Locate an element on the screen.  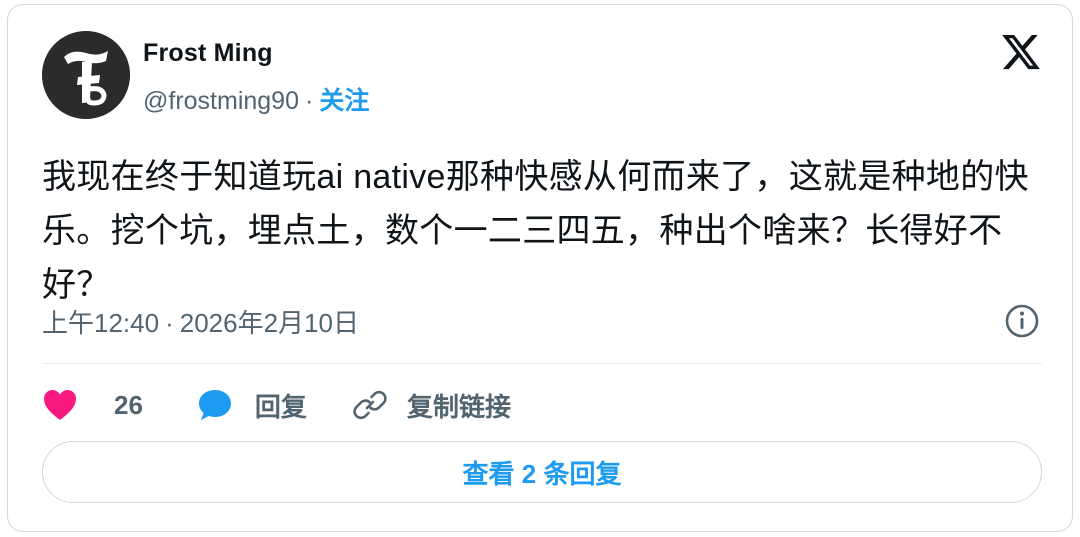
x-logo-icon is located at coordinates (1021, 52).